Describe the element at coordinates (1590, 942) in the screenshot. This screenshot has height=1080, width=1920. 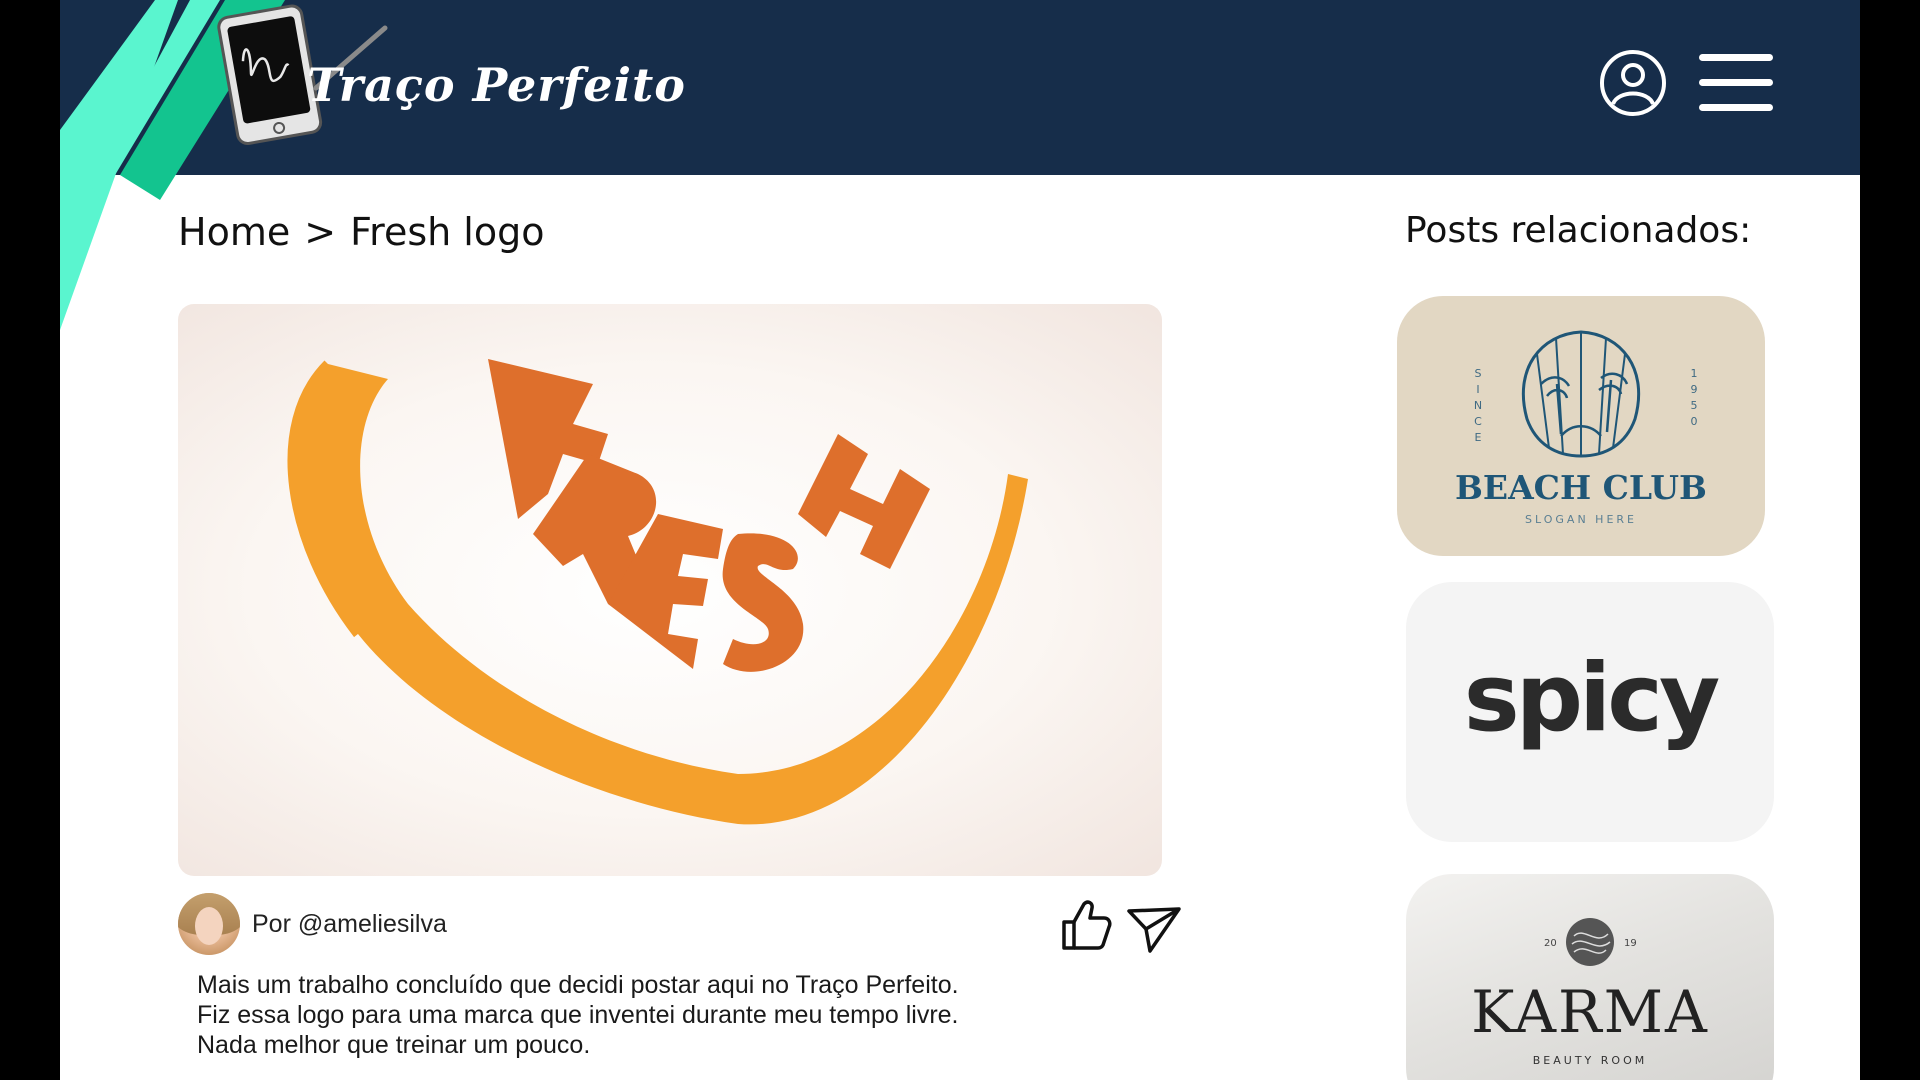
I see `karma-emblem-icon` at that location.